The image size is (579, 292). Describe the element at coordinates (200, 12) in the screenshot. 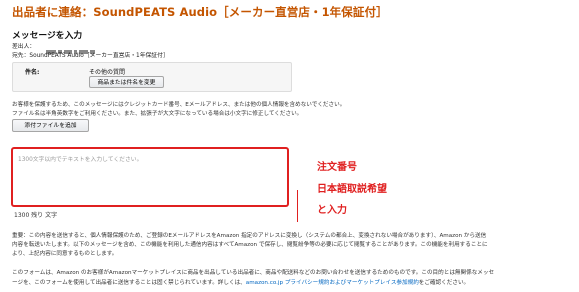

I see `page-title: 出品者に連絡：SoundPEATS Audio［メーカー直営店・1年保証付］` at that location.